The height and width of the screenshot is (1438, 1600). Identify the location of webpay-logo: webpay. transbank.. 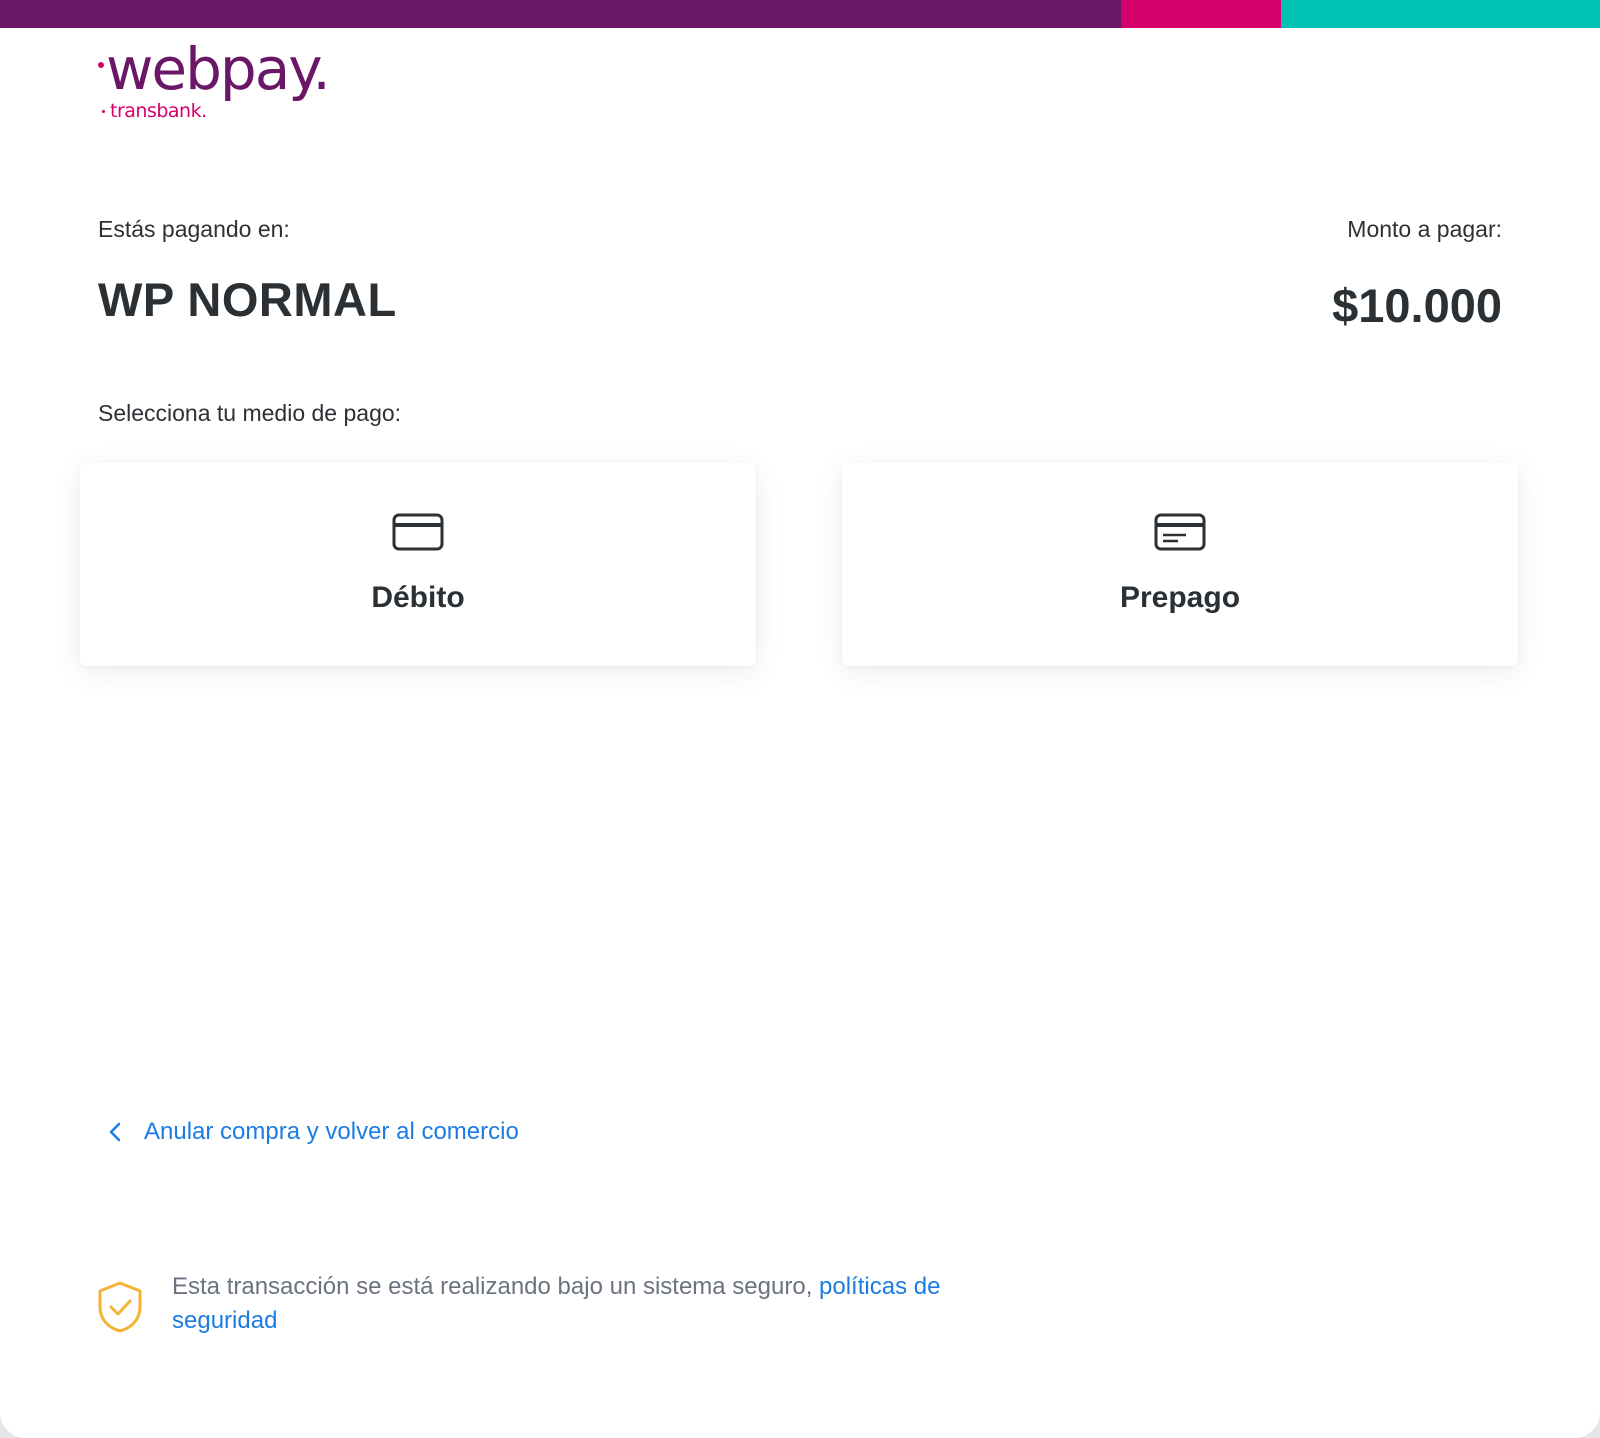
(216, 85).